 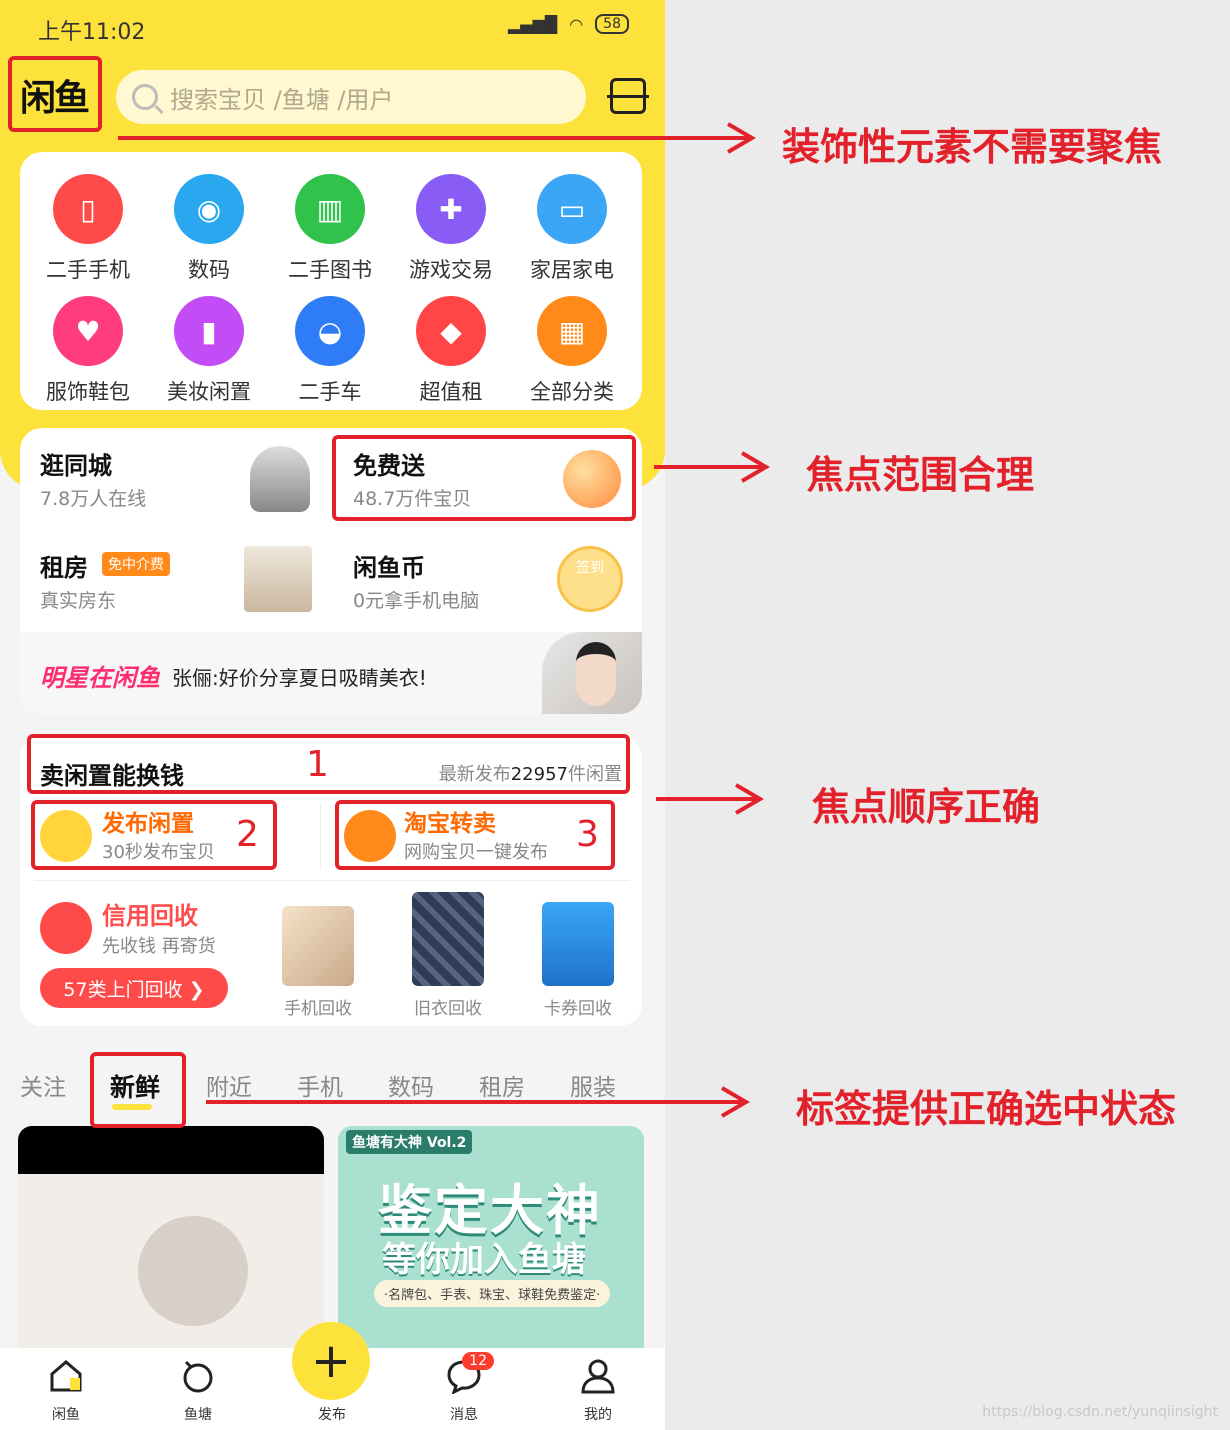 What do you see at coordinates (1100, 1412) in the screenshot?
I see `watermark: https://blog.csdn.net/yunqiinsight` at bounding box center [1100, 1412].